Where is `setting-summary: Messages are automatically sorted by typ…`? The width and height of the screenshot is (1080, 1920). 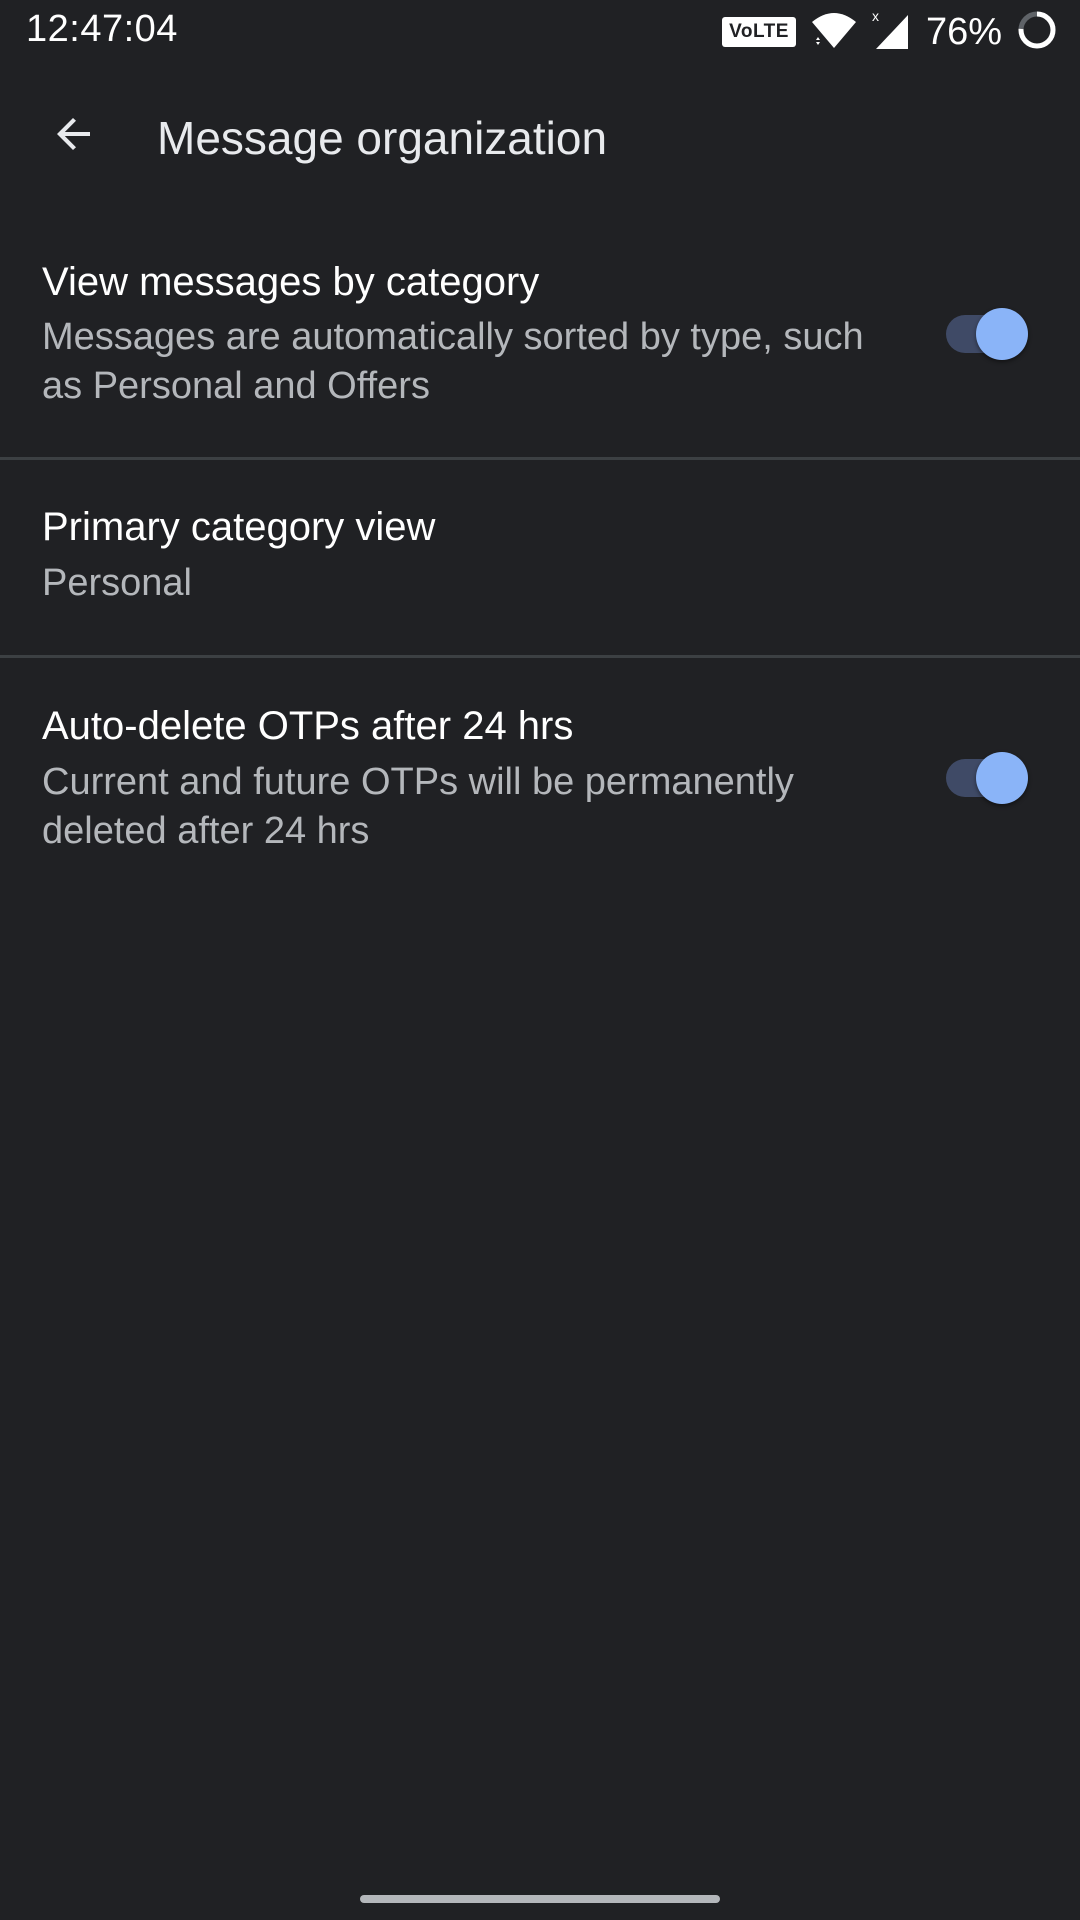
setting-summary: Messages are automatically sorted by typ… is located at coordinates (453, 361).